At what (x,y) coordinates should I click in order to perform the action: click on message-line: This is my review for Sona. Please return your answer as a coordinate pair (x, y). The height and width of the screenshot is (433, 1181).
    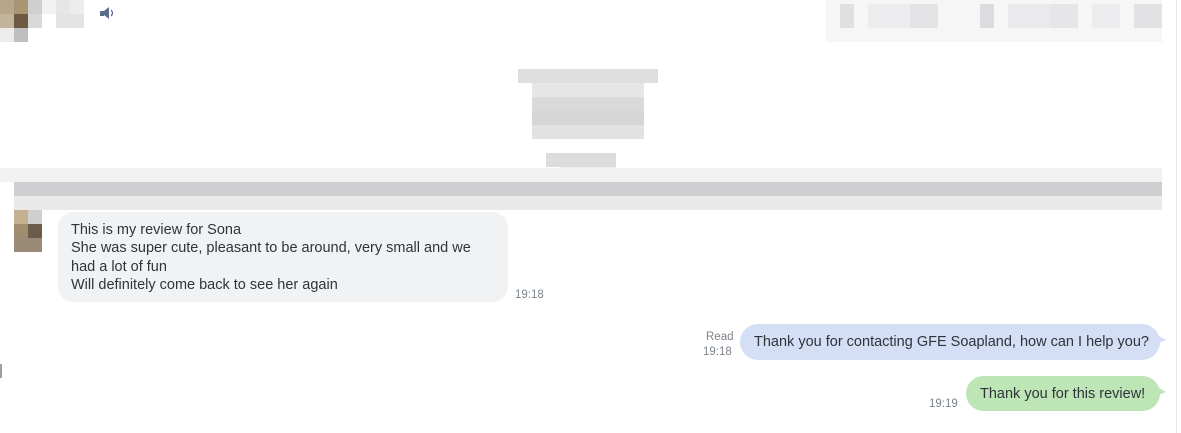
    Looking at the image, I should click on (156, 230).